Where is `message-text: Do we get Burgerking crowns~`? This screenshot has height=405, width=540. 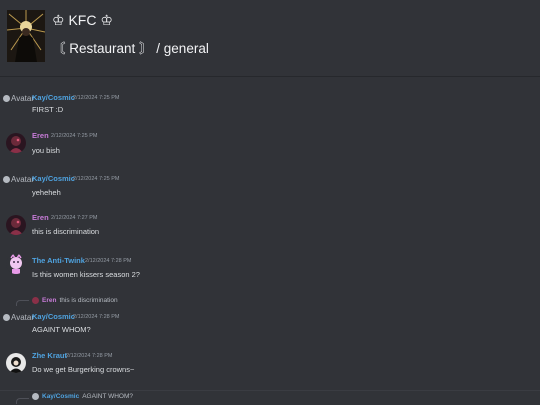 message-text: Do we get Burgerking crowns~ is located at coordinates (83, 369).